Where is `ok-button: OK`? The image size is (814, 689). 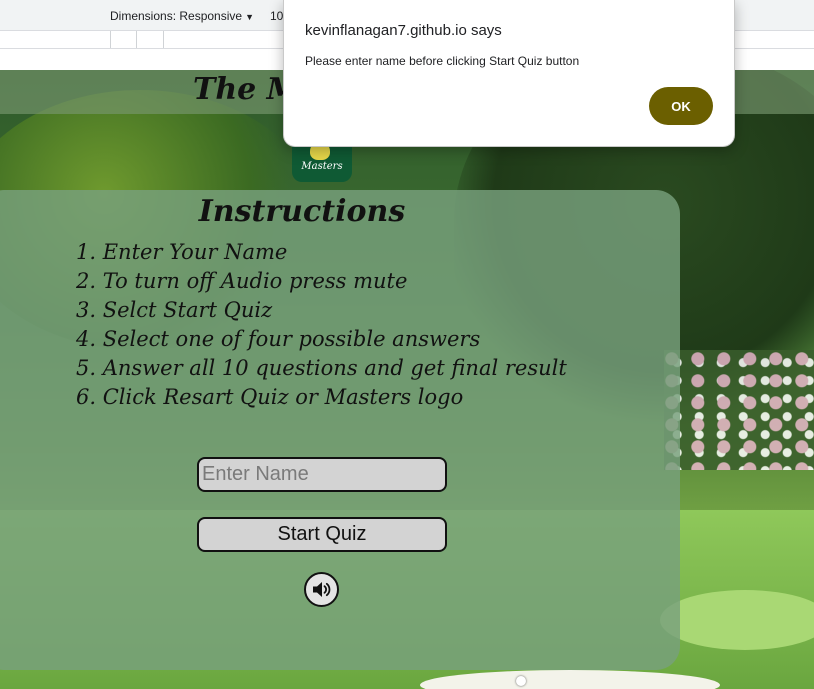
ok-button: OK is located at coordinates (681, 106).